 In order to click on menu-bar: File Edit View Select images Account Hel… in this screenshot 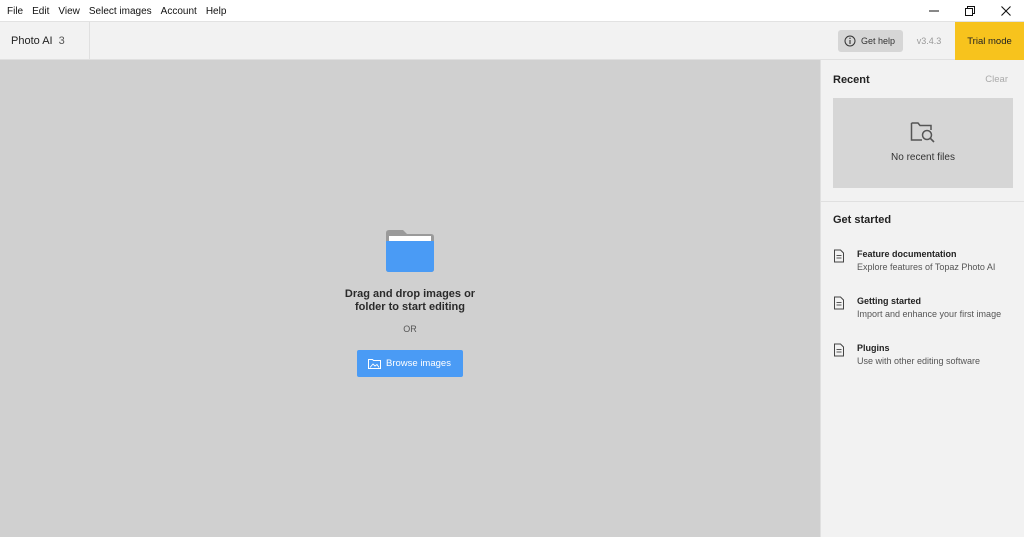, I will do `click(512, 11)`.